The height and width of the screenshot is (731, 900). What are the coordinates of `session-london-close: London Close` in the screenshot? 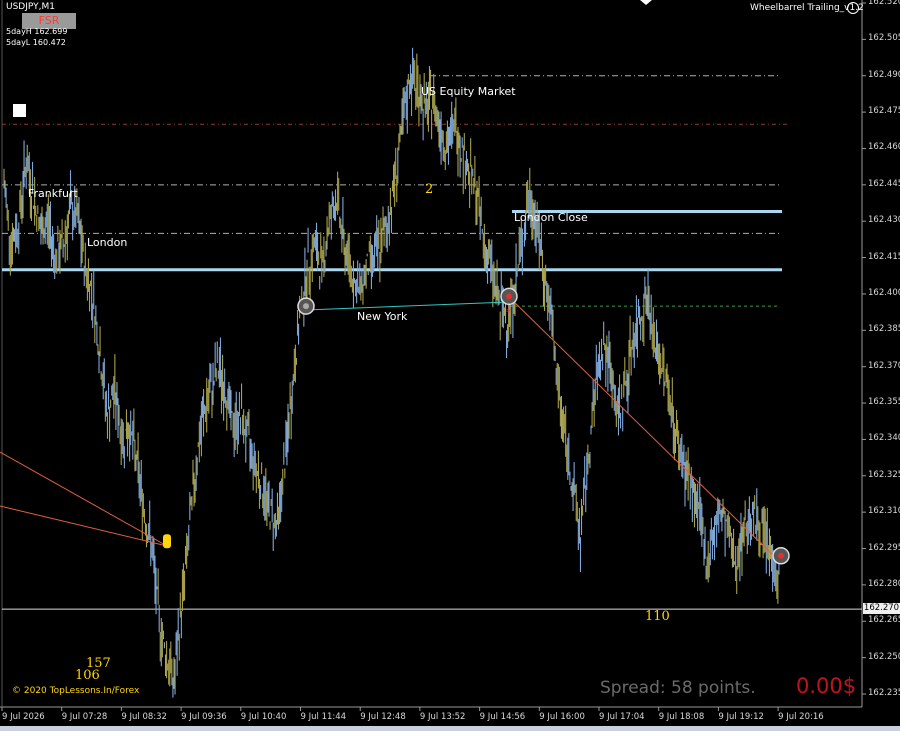 It's located at (551, 217).